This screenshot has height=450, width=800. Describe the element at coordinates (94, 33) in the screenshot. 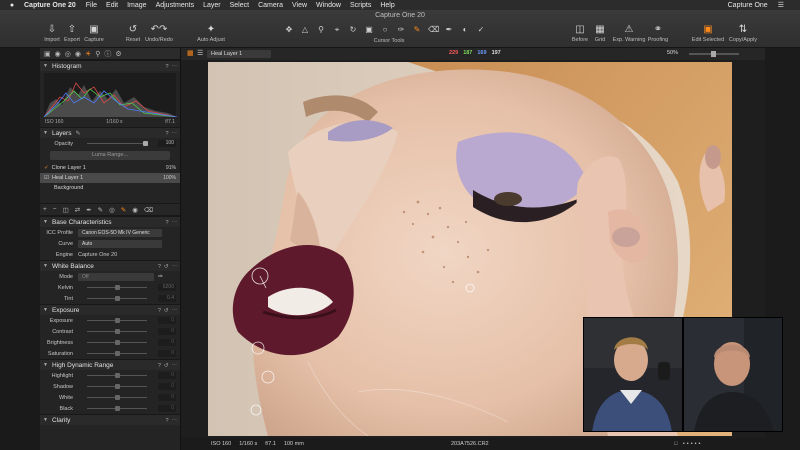

I see `capture-button: ▣ Capture` at that location.